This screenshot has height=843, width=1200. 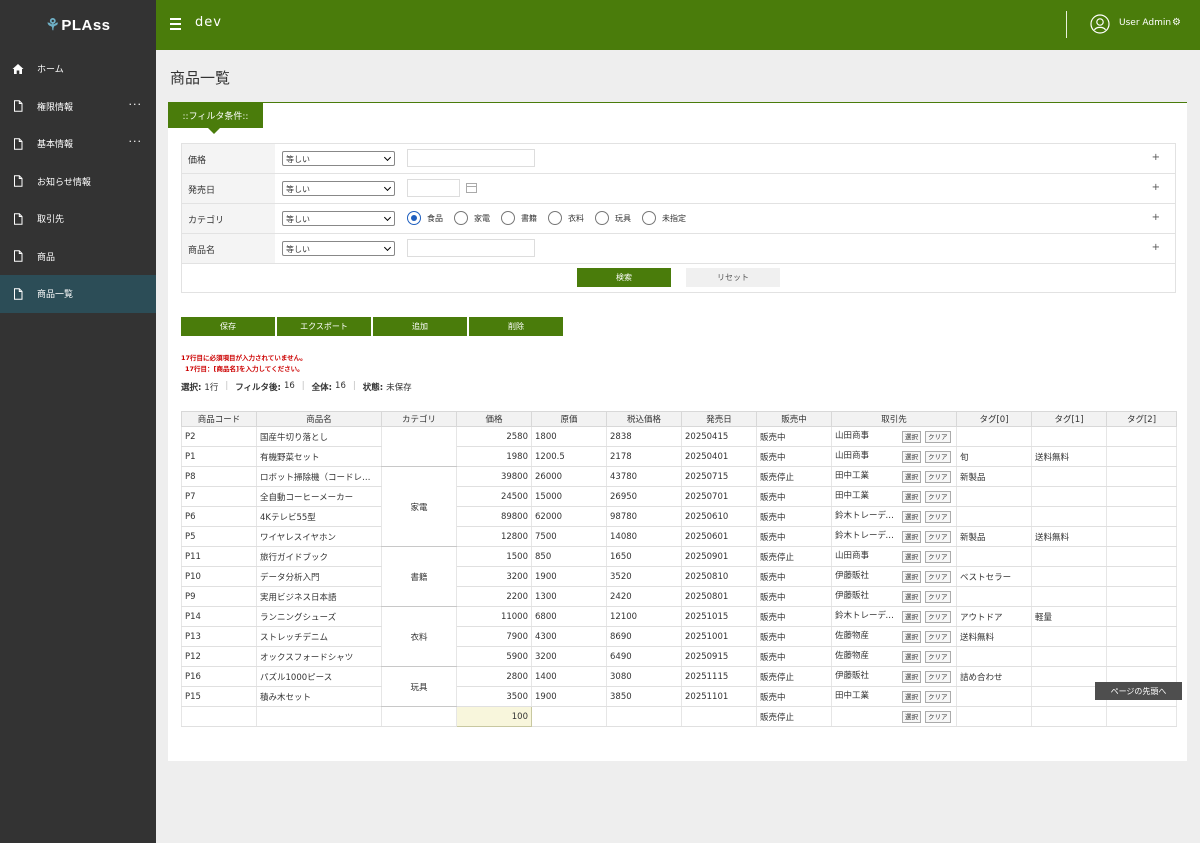 I want to click on cell-tag0: ベストセラー, so click(x=994, y=576).